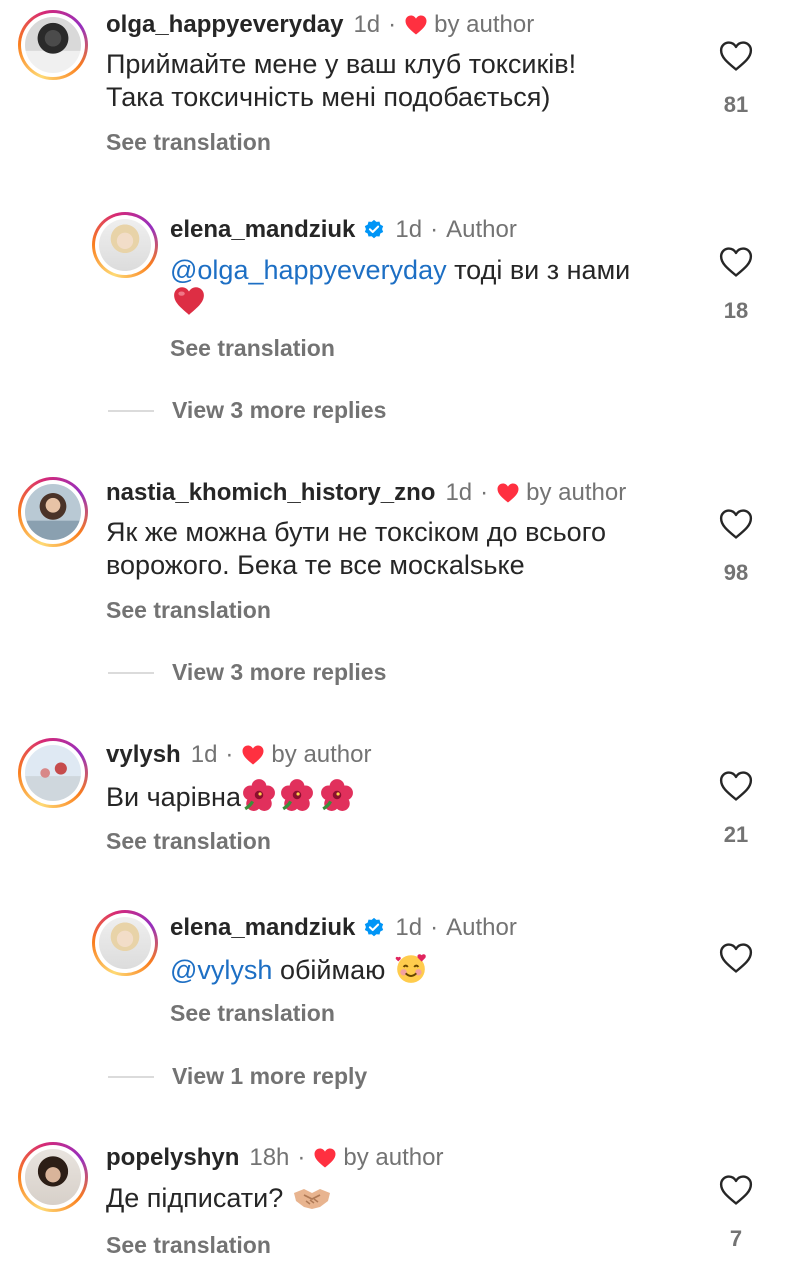 This screenshot has height=1280, width=792. Describe the element at coordinates (736, 1213) in the screenshot. I see `like-button: 7` at that location.